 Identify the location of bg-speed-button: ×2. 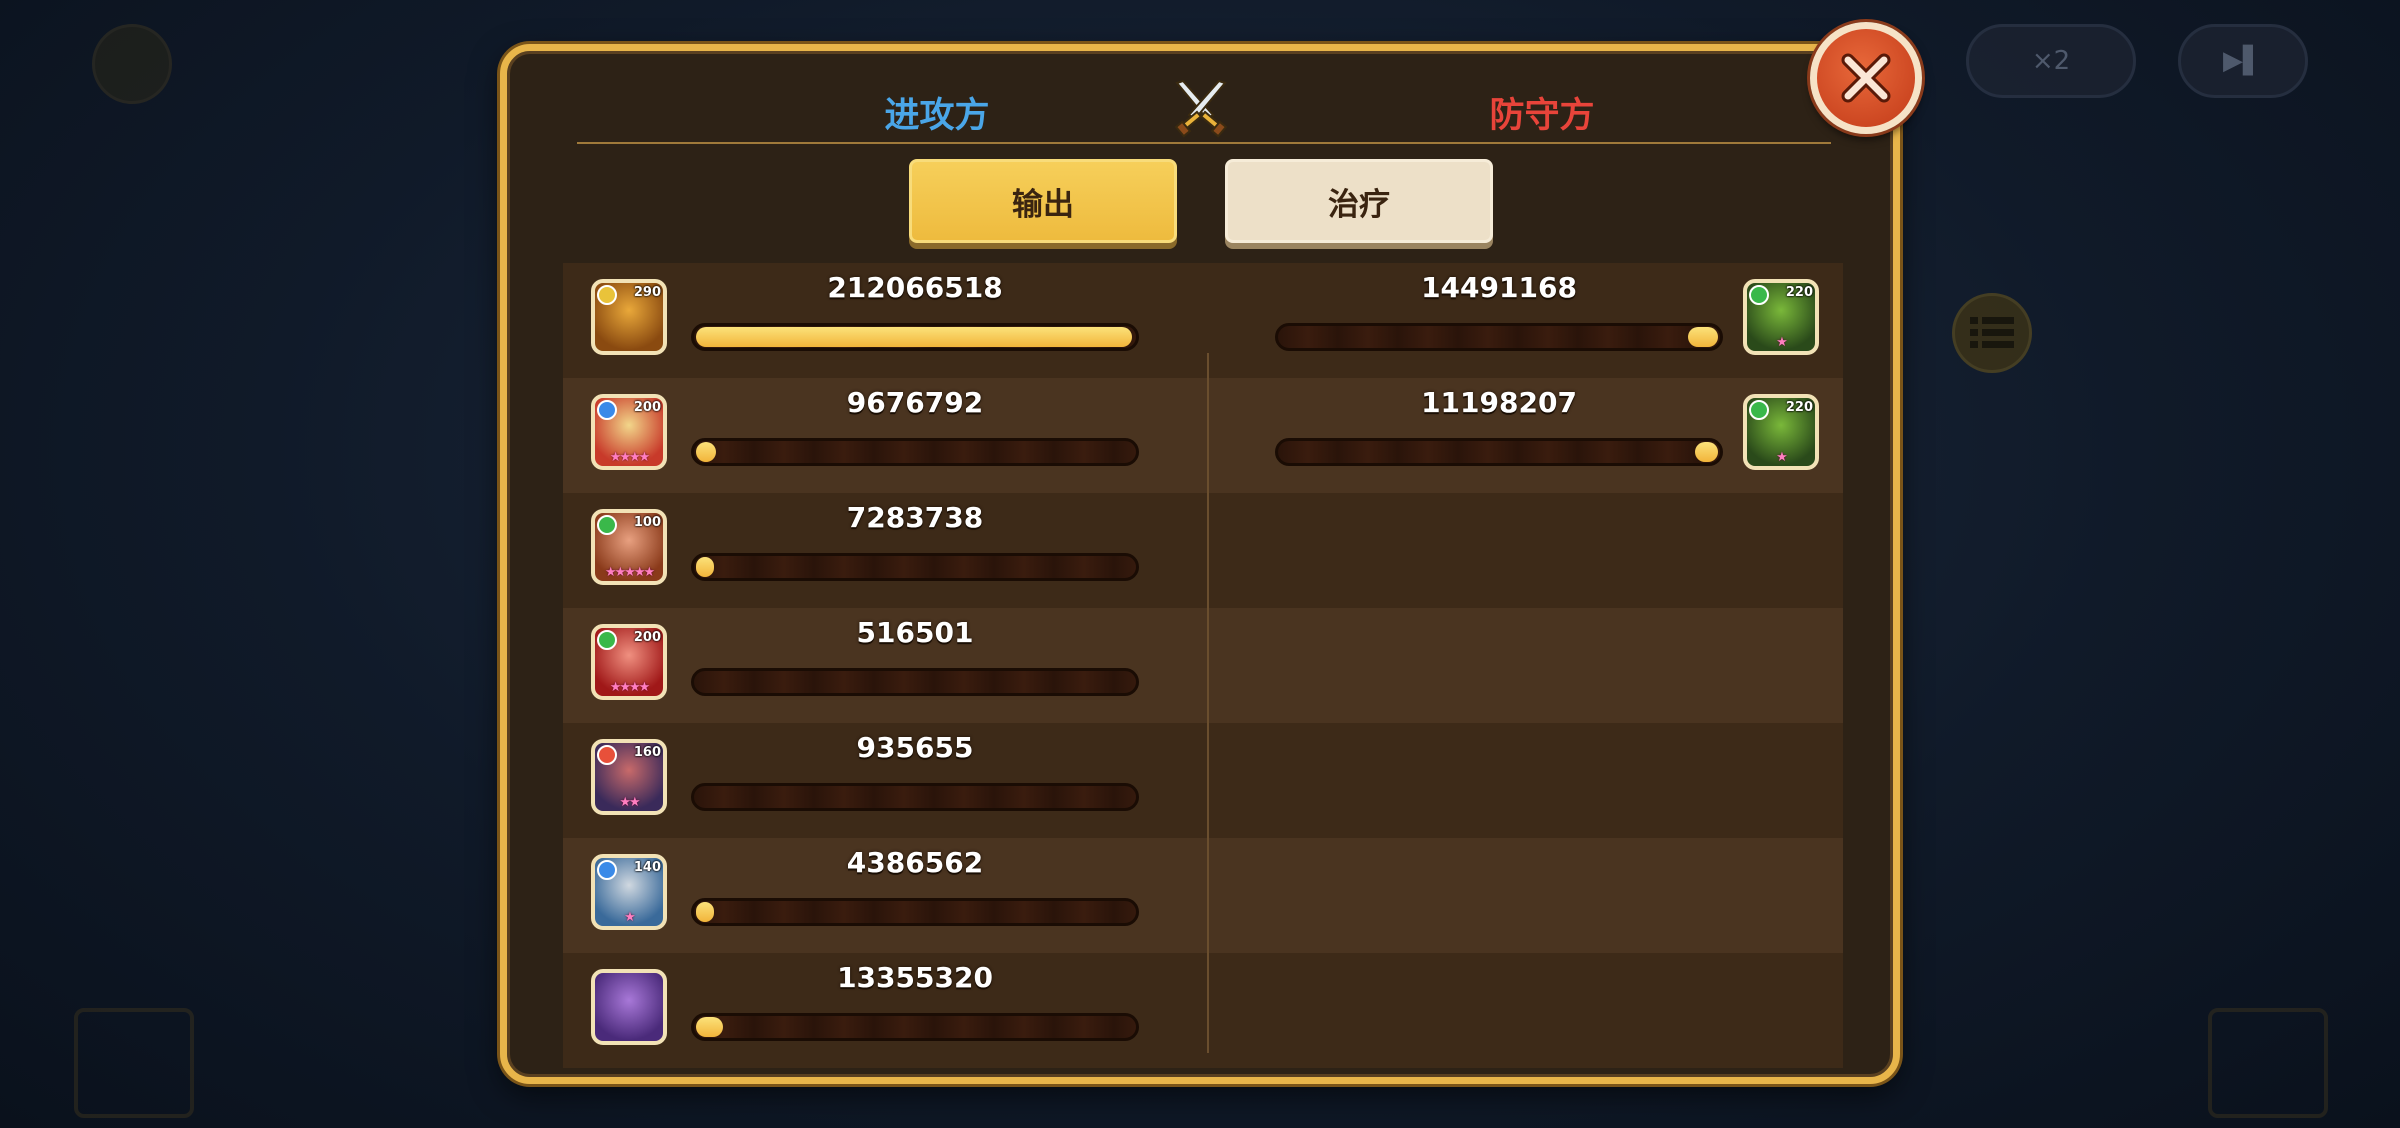
(2051, 61).